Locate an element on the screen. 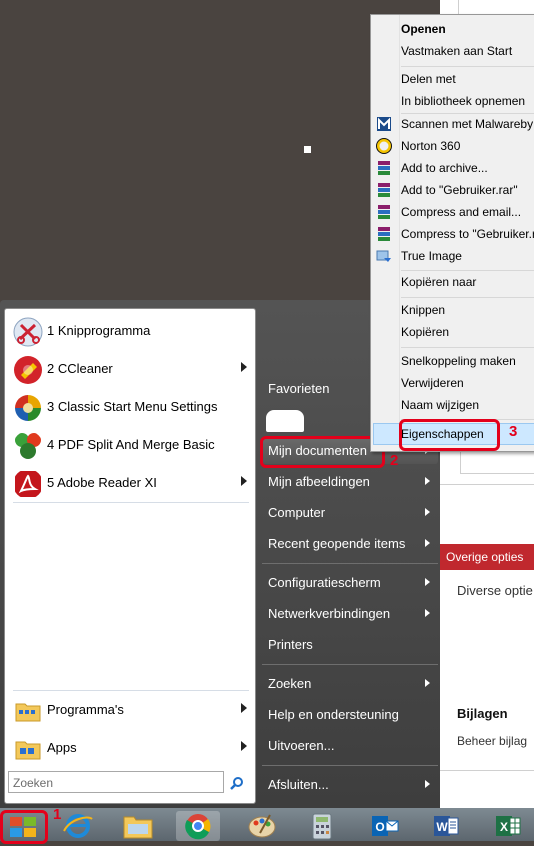  menu-item-kopieren-naar: Kopiëren naar is located at coordinates (438, 282).